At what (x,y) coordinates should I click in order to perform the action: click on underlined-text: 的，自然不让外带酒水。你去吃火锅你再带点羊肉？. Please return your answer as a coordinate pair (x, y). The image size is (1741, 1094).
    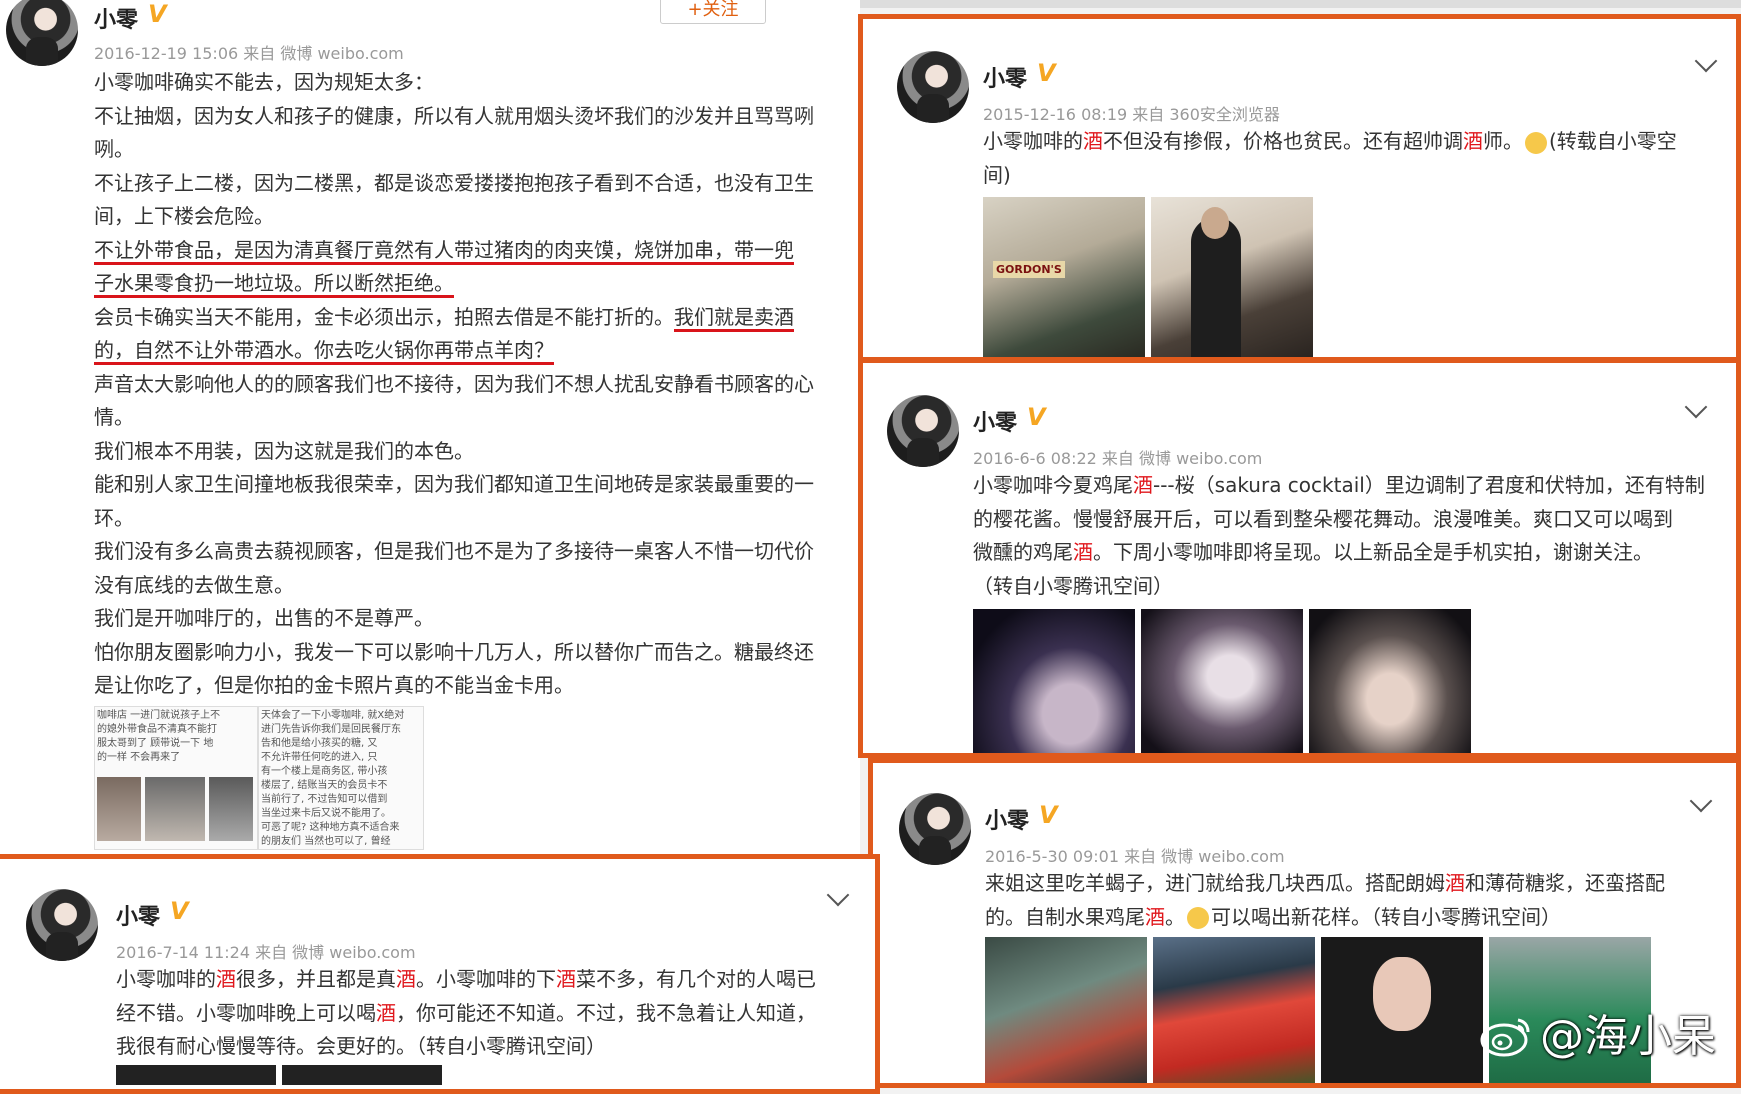
    Looking at the image, I should click on (324, 351).